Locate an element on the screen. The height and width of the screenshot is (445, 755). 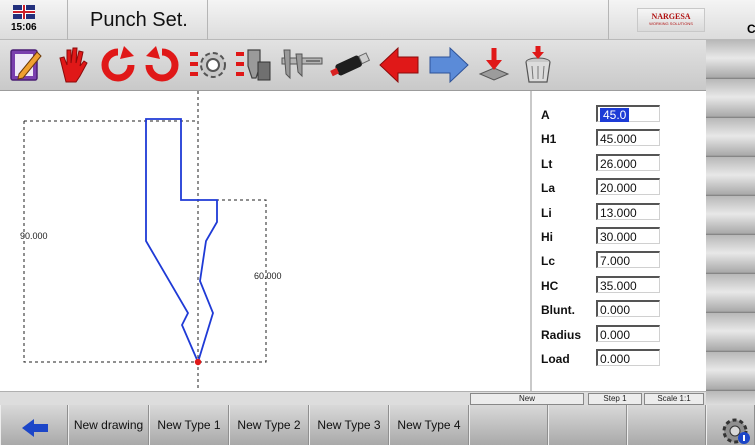
side-button-strip is located at coordinates (730, 222).